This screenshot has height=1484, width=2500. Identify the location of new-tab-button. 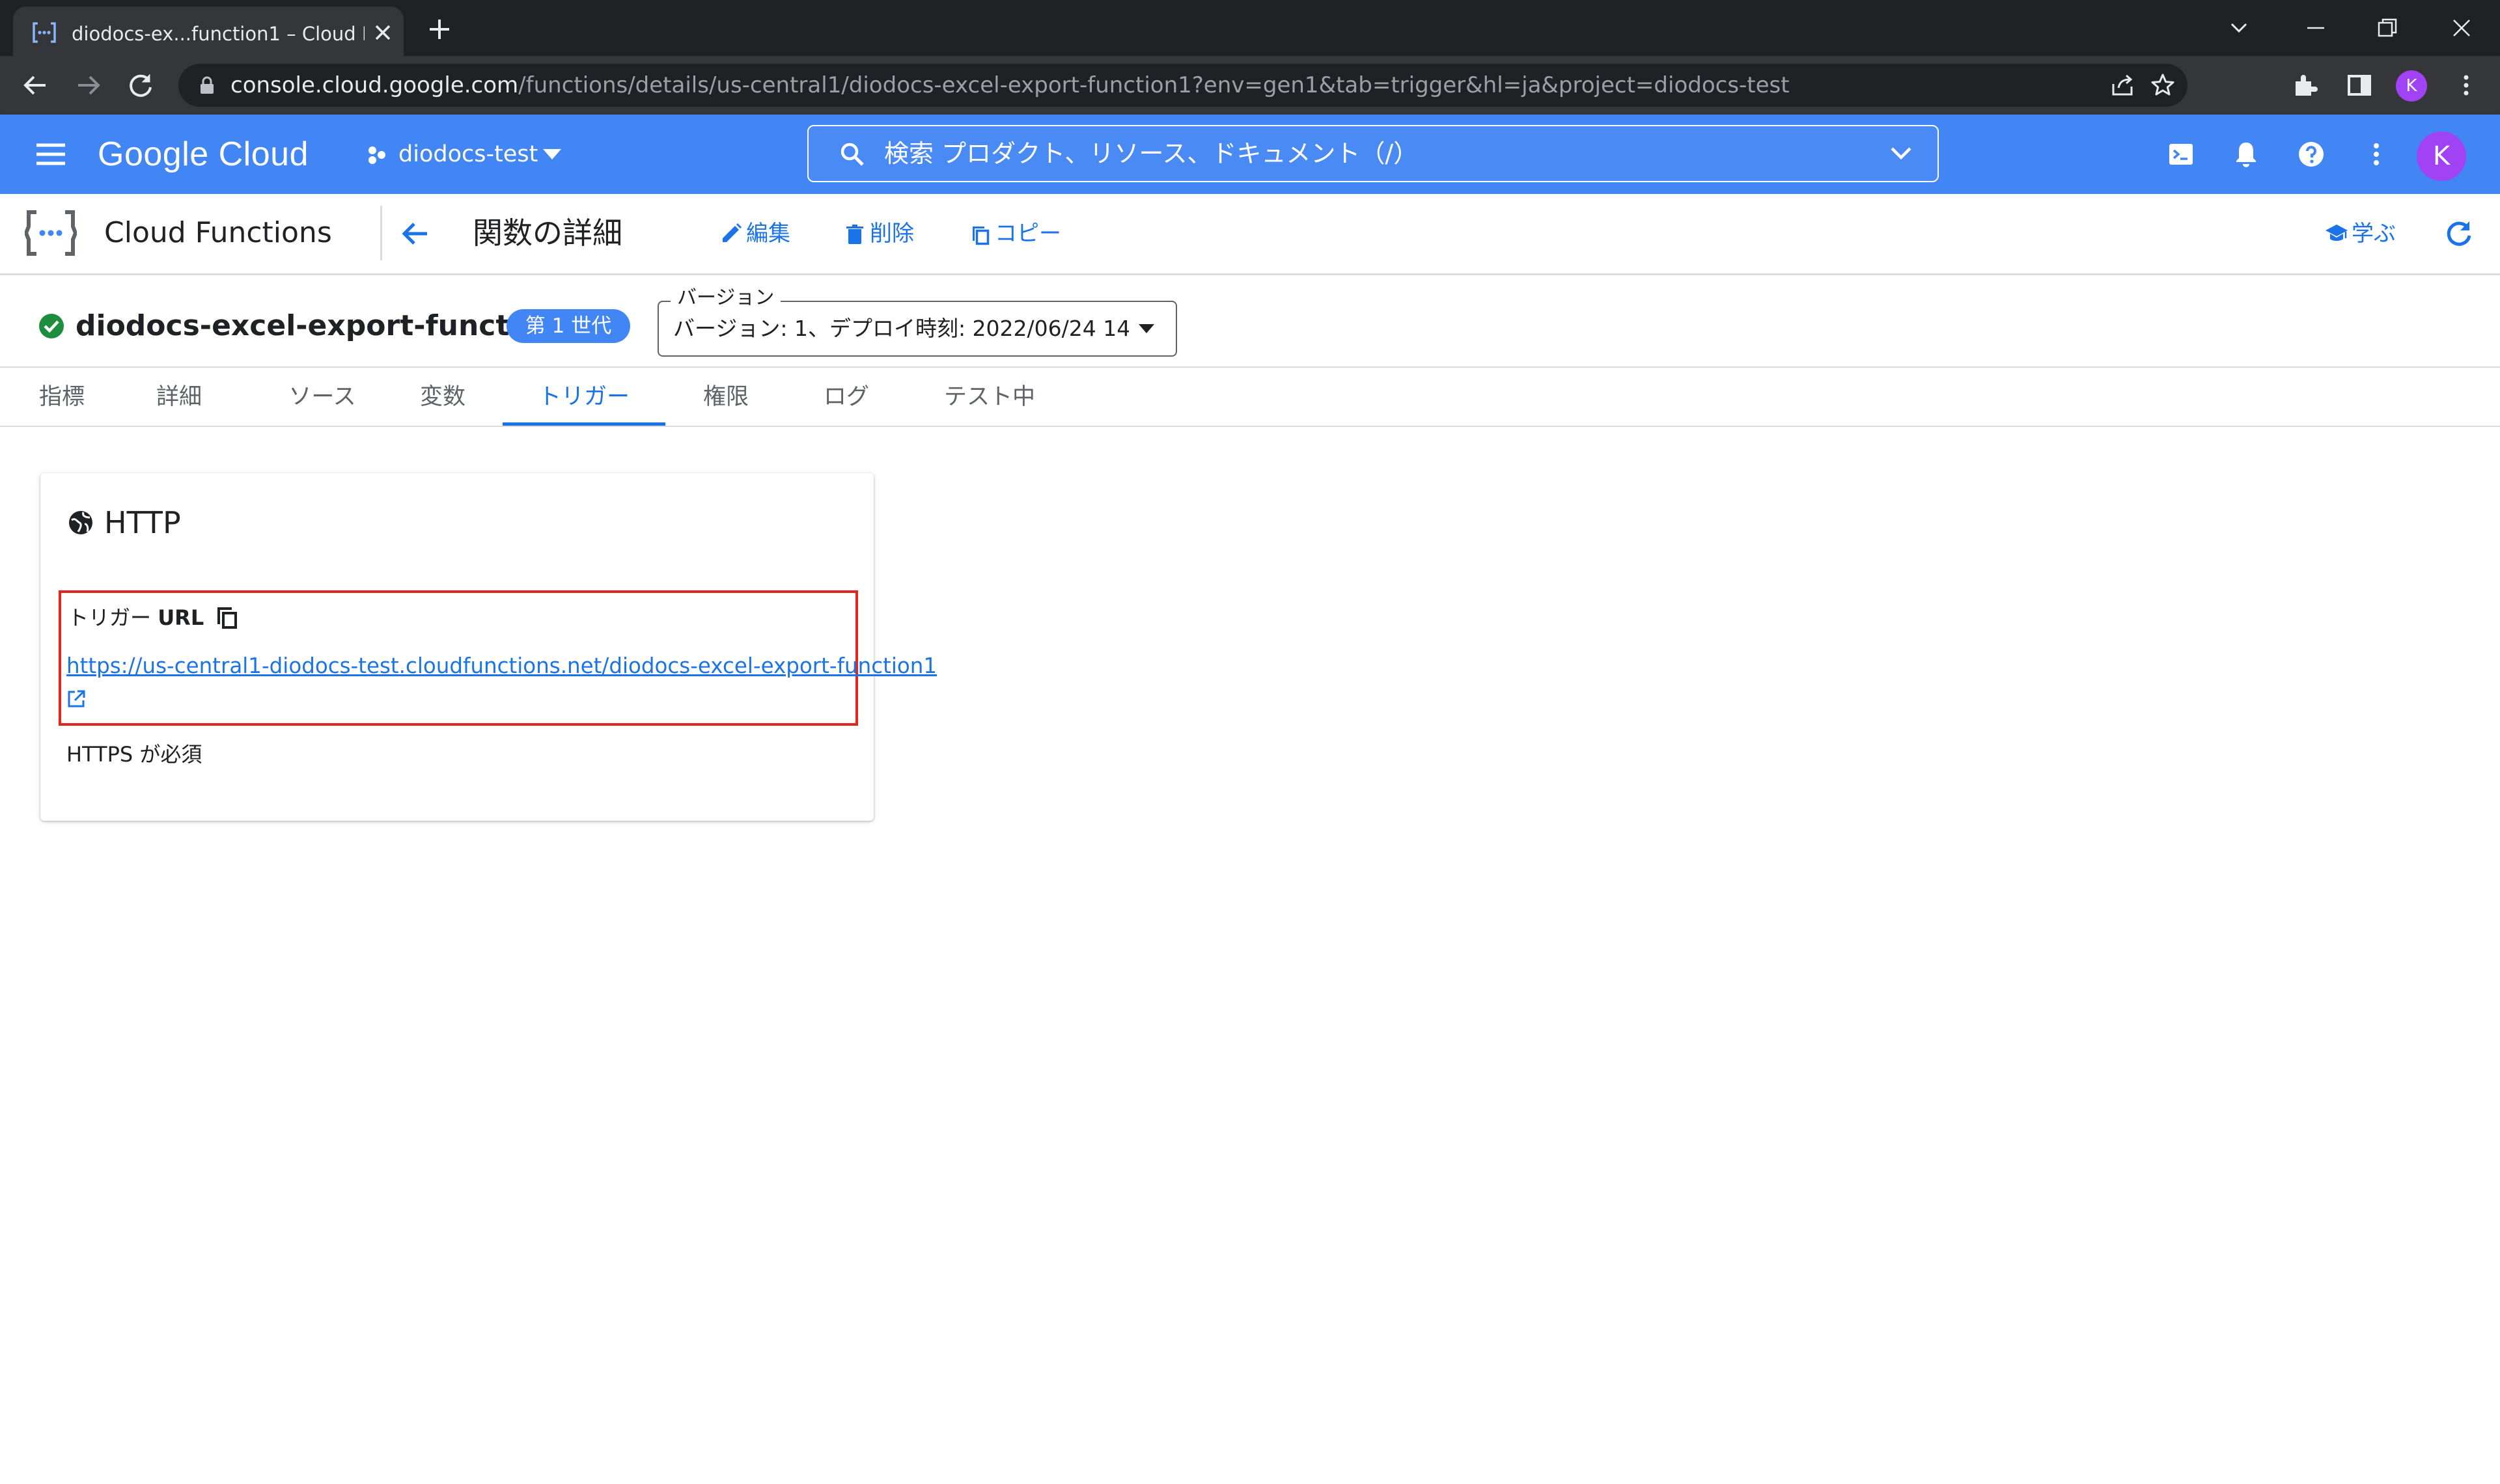
(439, 29).